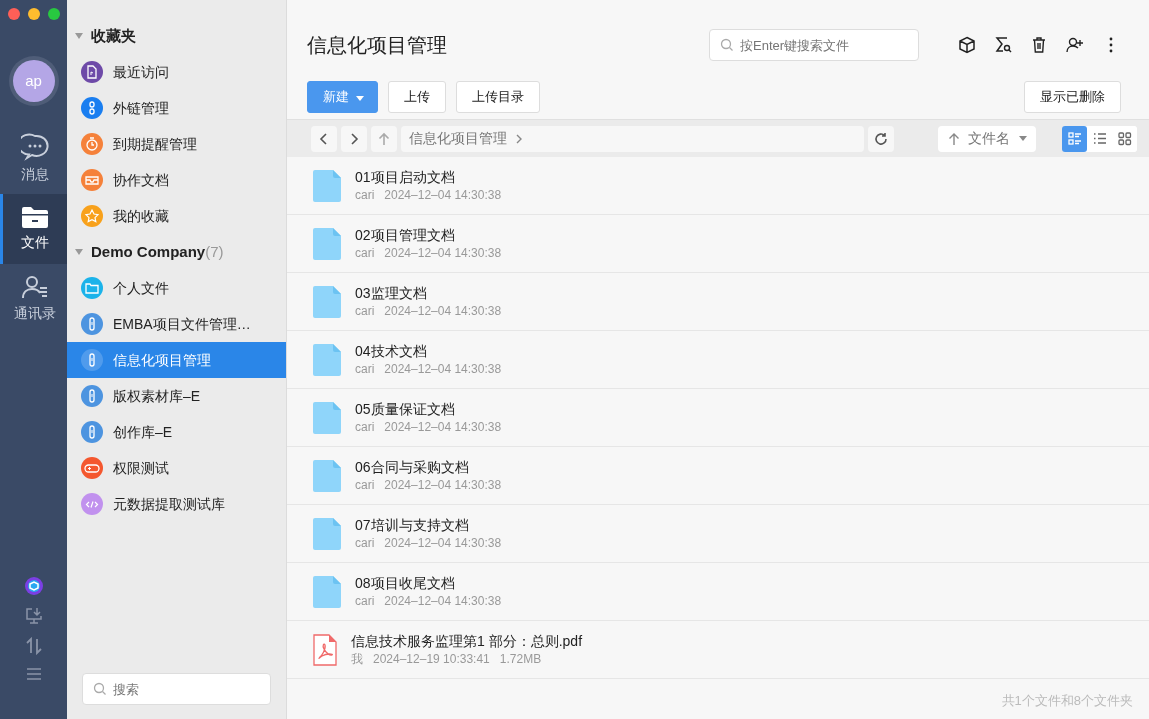  Describe the element at coordinates (176, 144) in the screenshot. I see `sidebar-item: 到期提醒管理` at that location.